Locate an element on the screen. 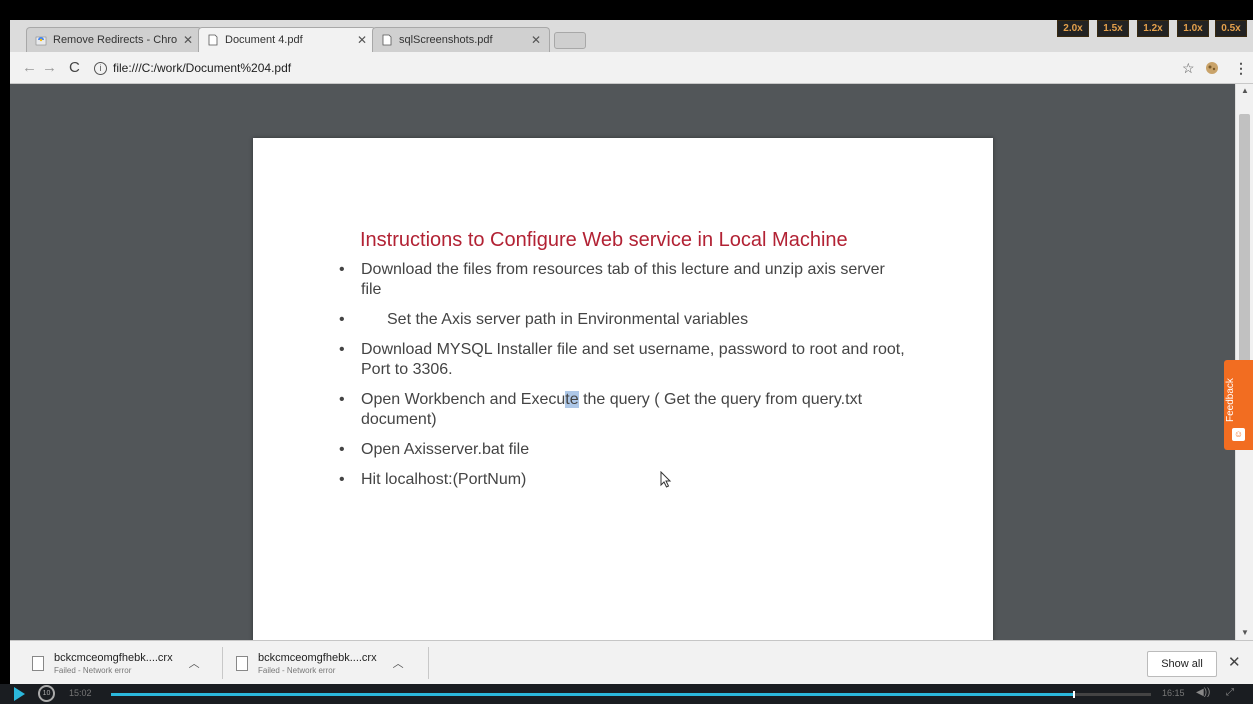 This screenshot has width=1253, height=704. rewind-10-icon: 10 is located at coordinates (46, 693).